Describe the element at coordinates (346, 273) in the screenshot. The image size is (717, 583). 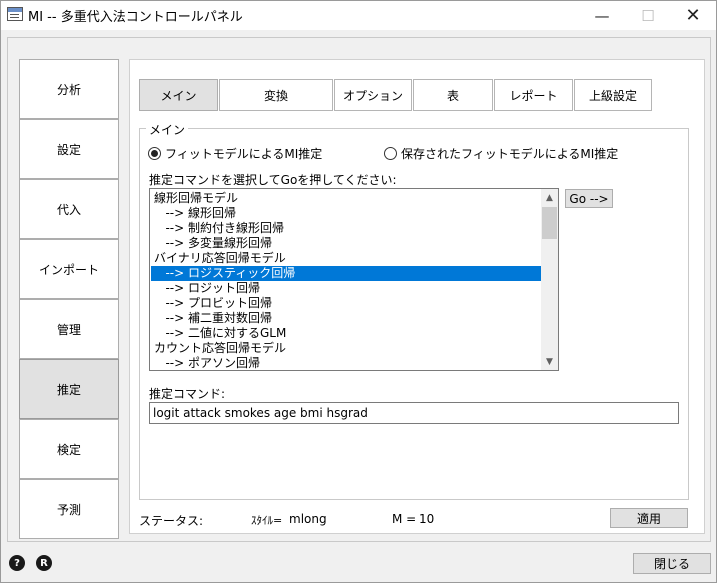
I see `list-item: --> ロジスティック回帰` at that location.